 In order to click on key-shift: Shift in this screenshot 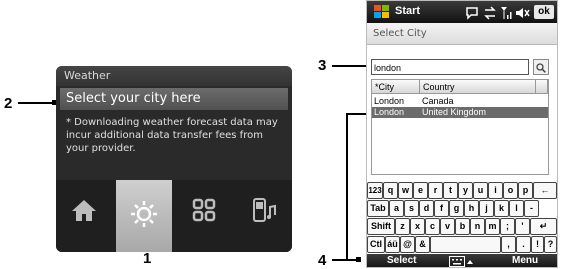, I will do `click(381, 226)`.